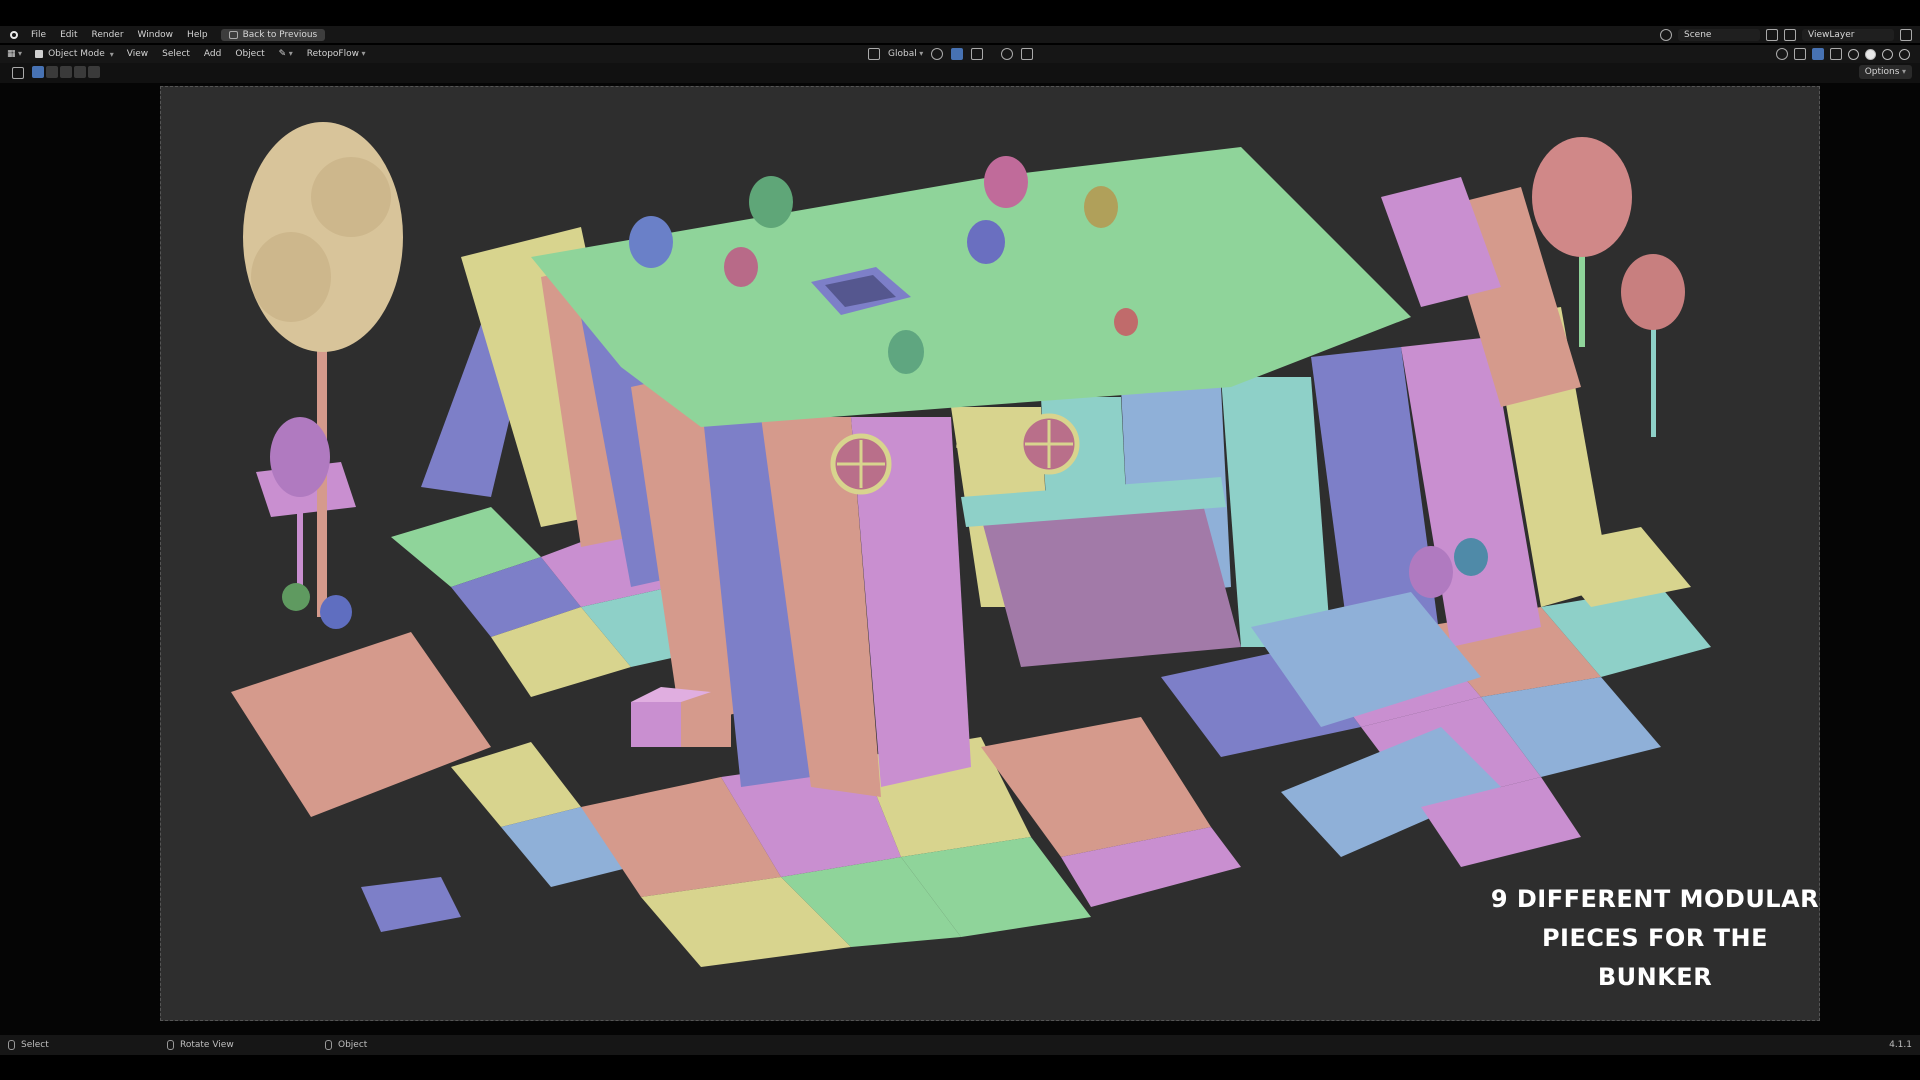  I want to click on scene-field: Scene, so click(1719, 34).